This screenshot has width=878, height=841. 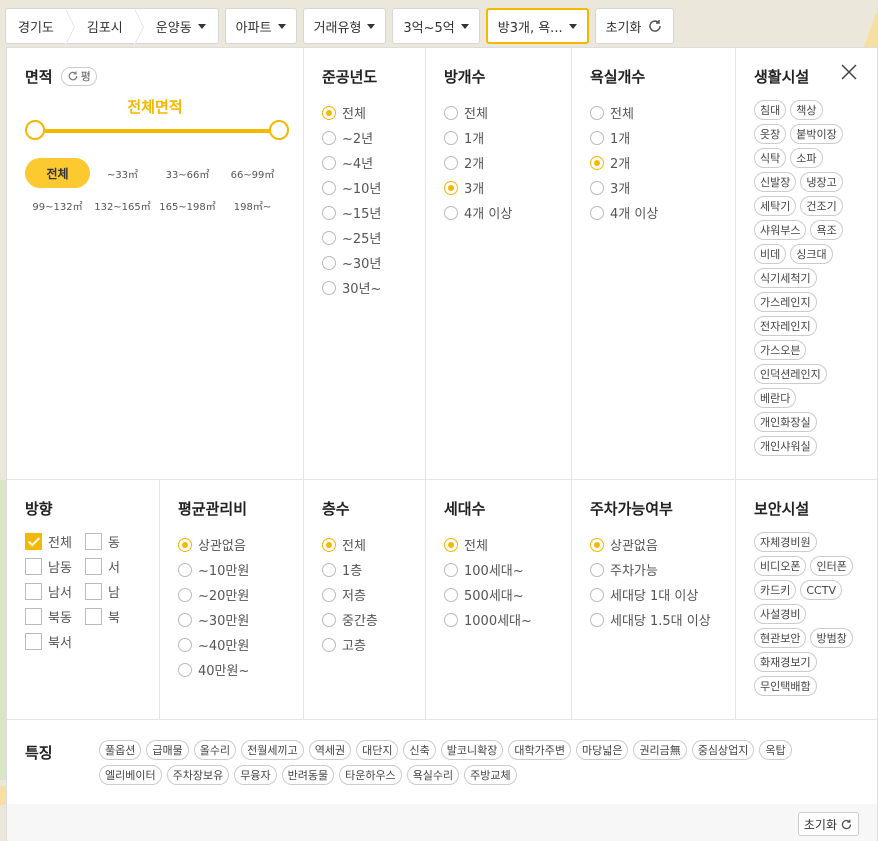 I want to click on households-option: 500세대~, so click(x=507, y=594).